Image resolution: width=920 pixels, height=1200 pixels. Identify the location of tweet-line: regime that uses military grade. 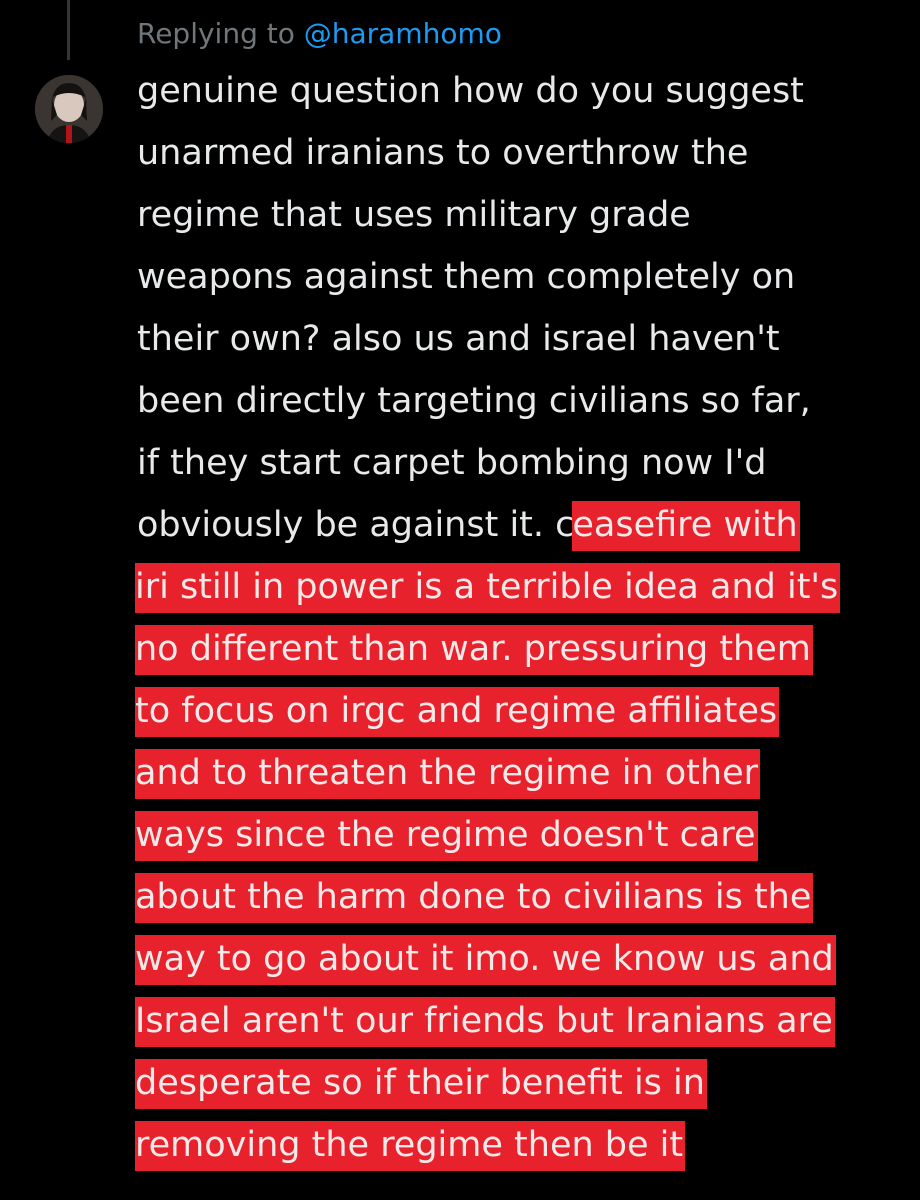
(414, 215).